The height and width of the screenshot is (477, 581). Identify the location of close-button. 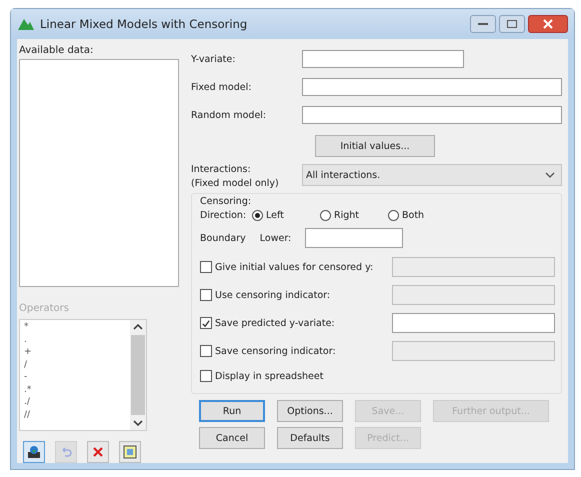
(548, 24).